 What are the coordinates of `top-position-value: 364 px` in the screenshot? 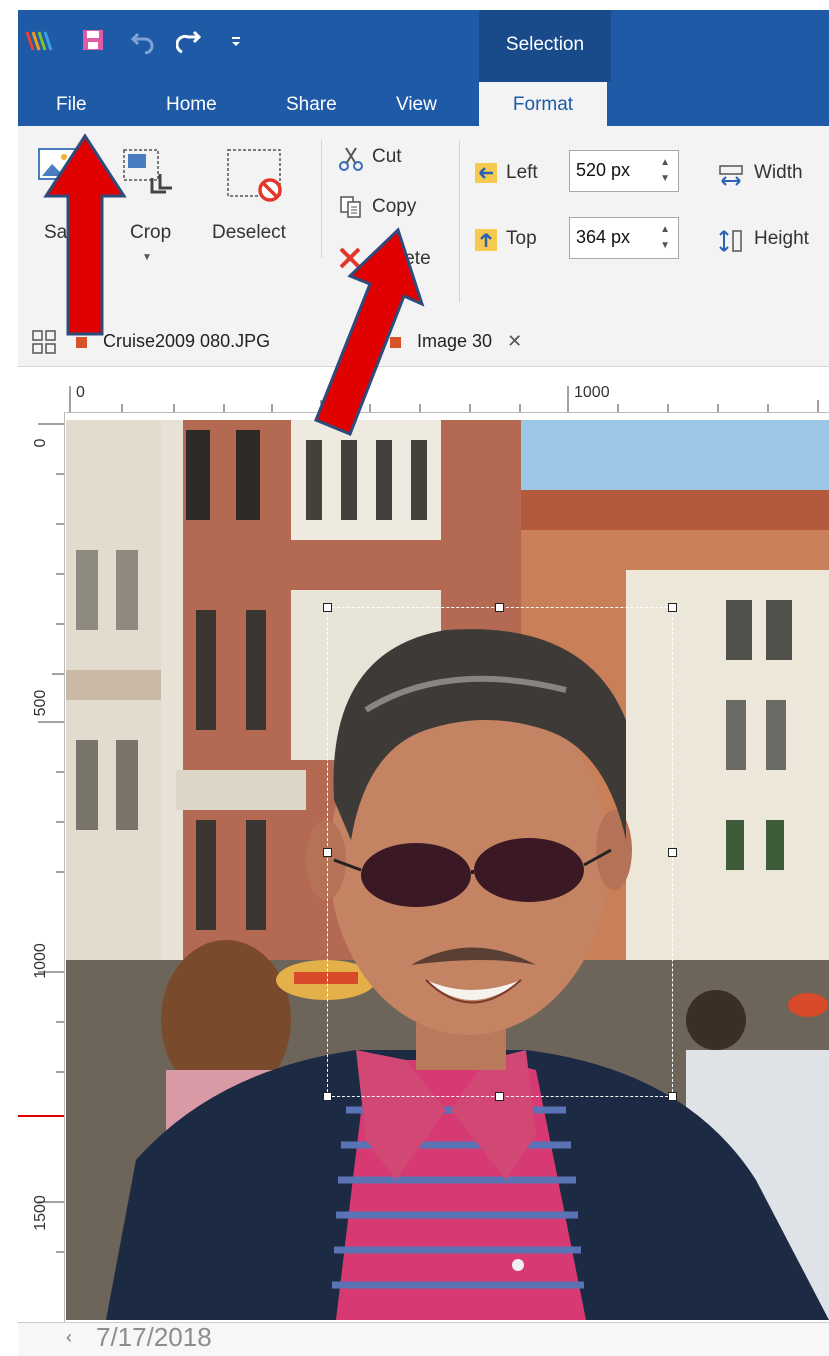 It's located at (603, 237).